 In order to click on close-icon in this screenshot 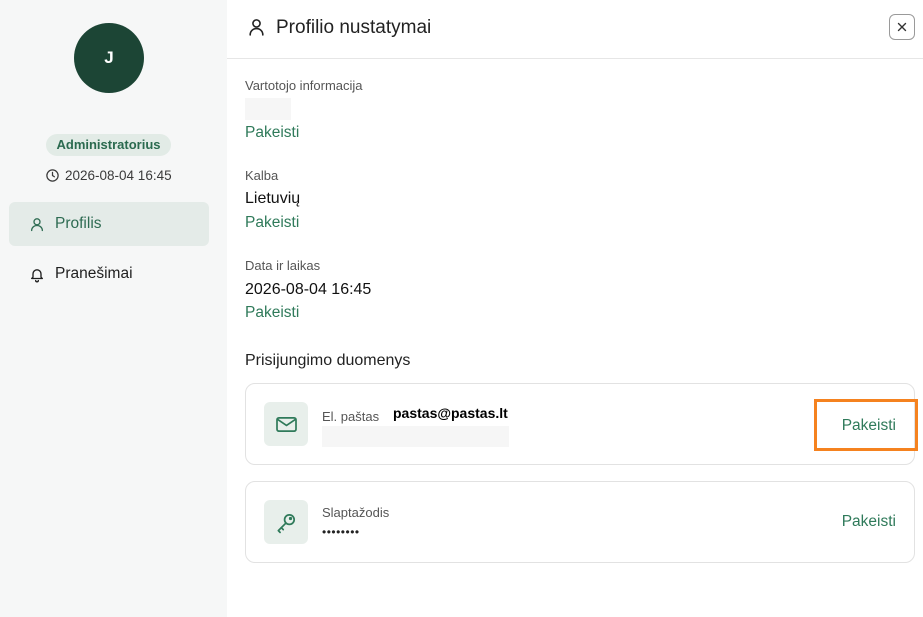, I will do `click(902, 27)`.